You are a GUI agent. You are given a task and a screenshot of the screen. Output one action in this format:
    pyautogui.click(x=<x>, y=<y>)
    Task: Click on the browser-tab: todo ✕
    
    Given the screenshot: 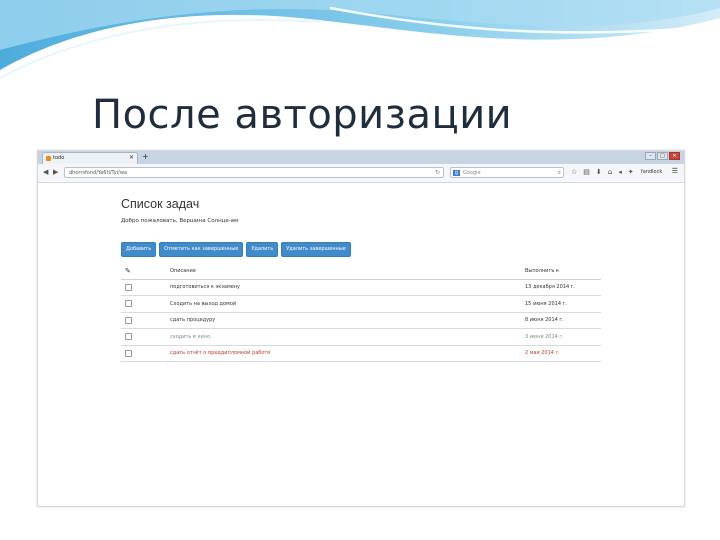 What is the action you would take?
    pyautogui.click(x=90, y=158)
    